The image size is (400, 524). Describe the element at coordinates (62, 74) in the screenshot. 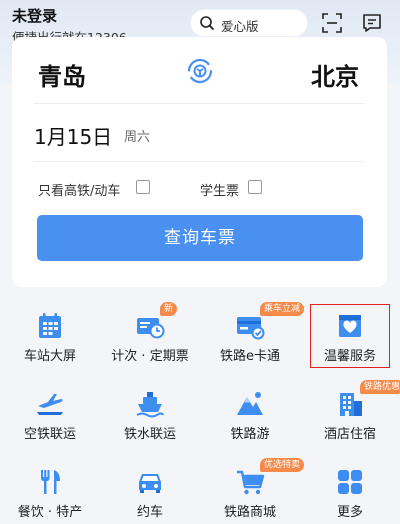

I see `from-city: 青岛` at that location.